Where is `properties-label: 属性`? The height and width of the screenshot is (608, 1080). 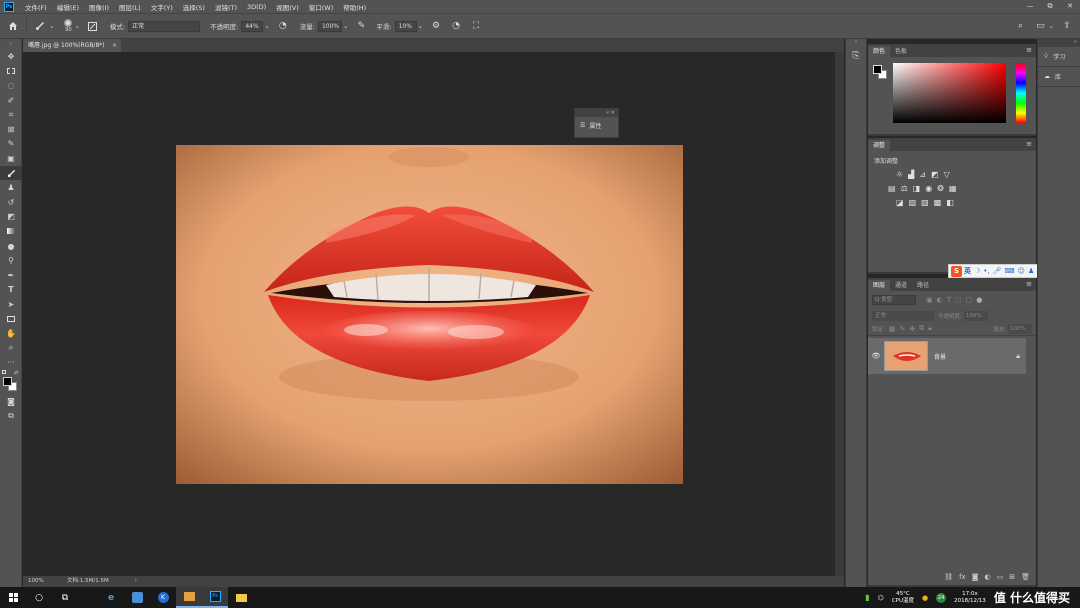
properties-label: 属性 is located at coordinates (595, 125).